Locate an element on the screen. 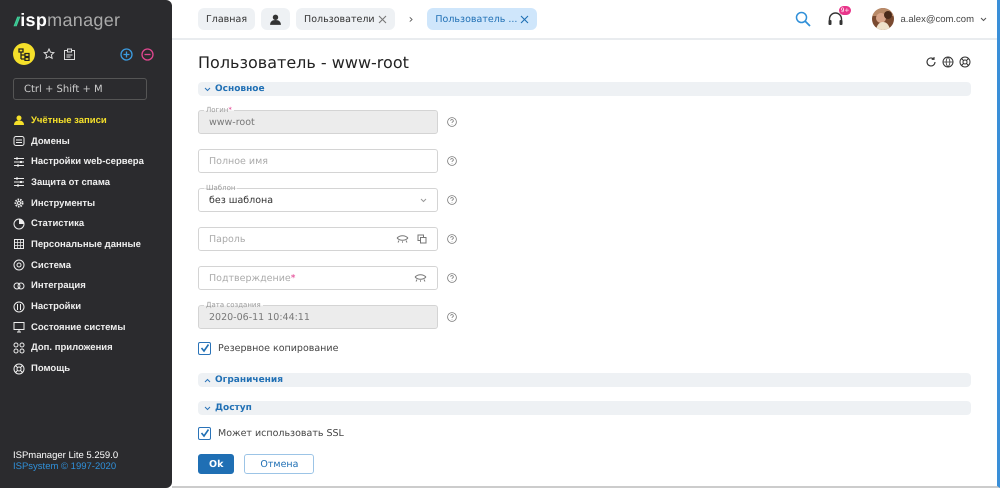 This screenshot has height=488, width=1000. section-header: Основное is located at coordinates (584, 89).